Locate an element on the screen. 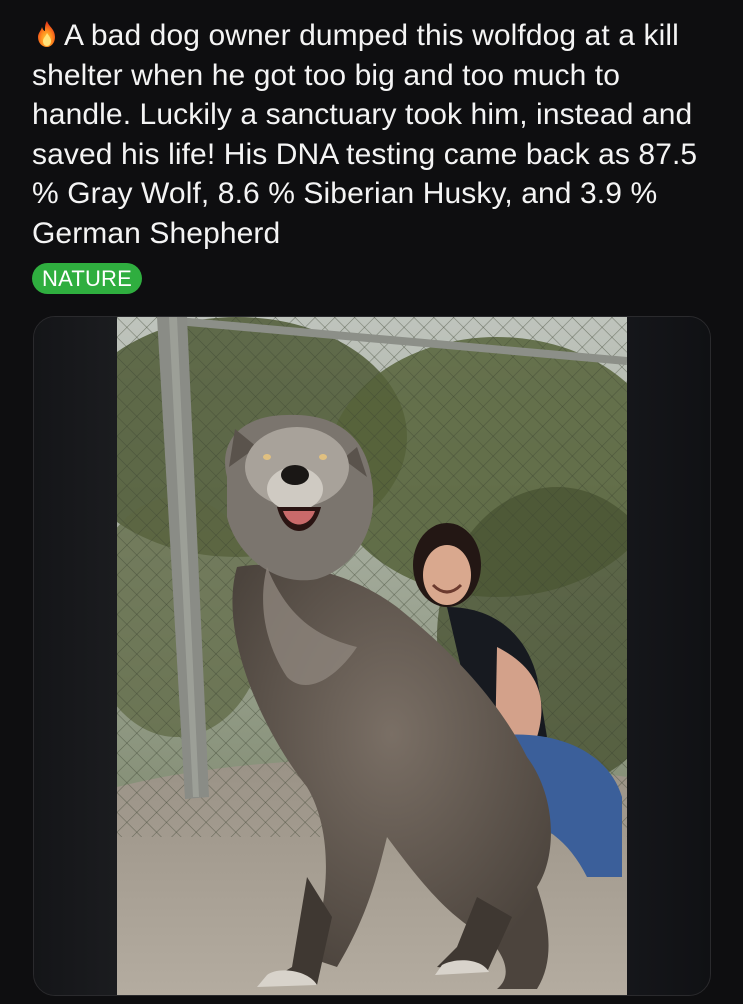 Image resolution: width=743 pixels, height=1004 pixels. nature-tag: NATURE is located at coordinates (87, 278).